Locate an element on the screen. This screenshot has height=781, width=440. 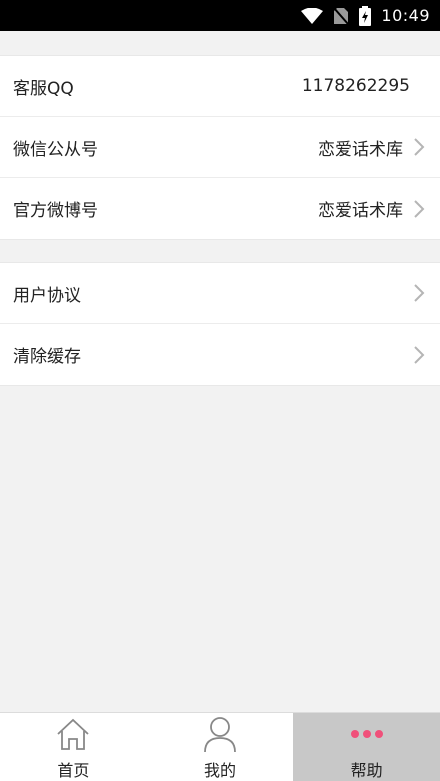
tab-label: 首页 is located at coordinates (73, 770).